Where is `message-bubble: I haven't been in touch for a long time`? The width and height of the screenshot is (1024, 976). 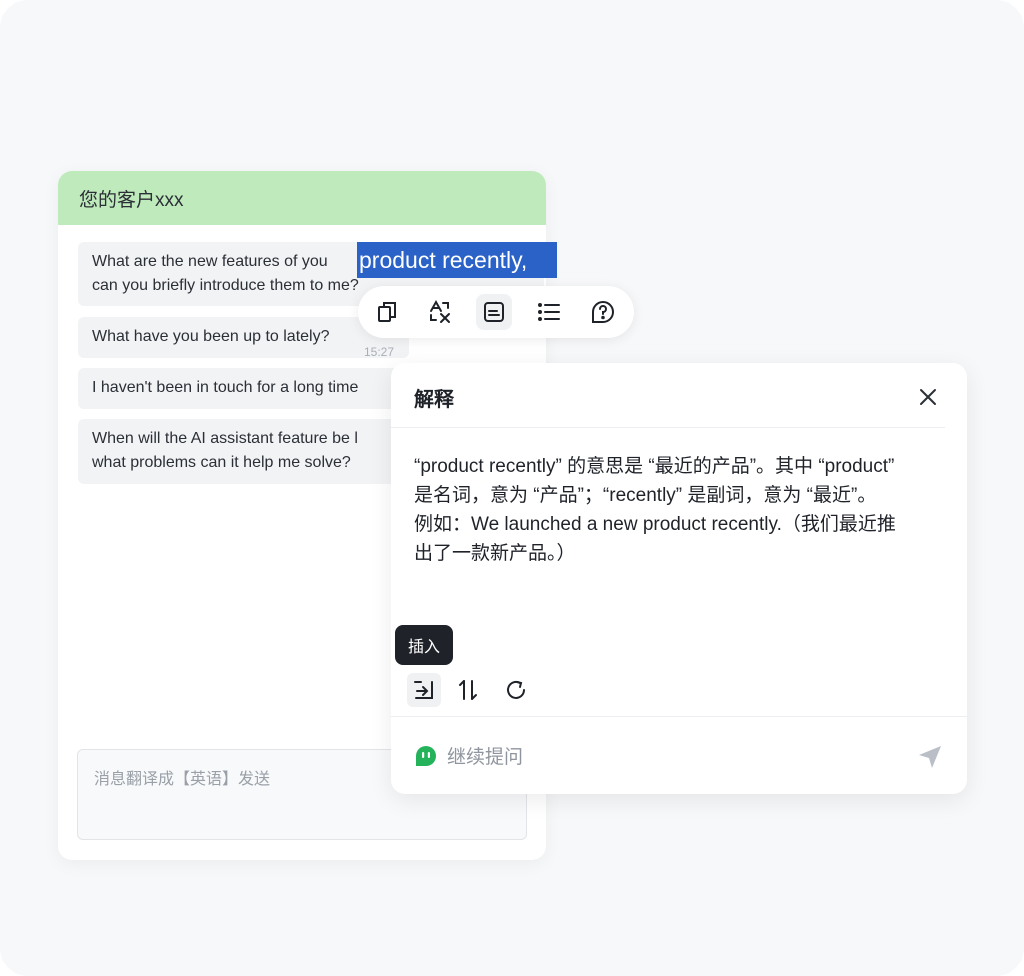 message-bubble: I haven't been in touch for a long time is located at coordinates (243, 388).